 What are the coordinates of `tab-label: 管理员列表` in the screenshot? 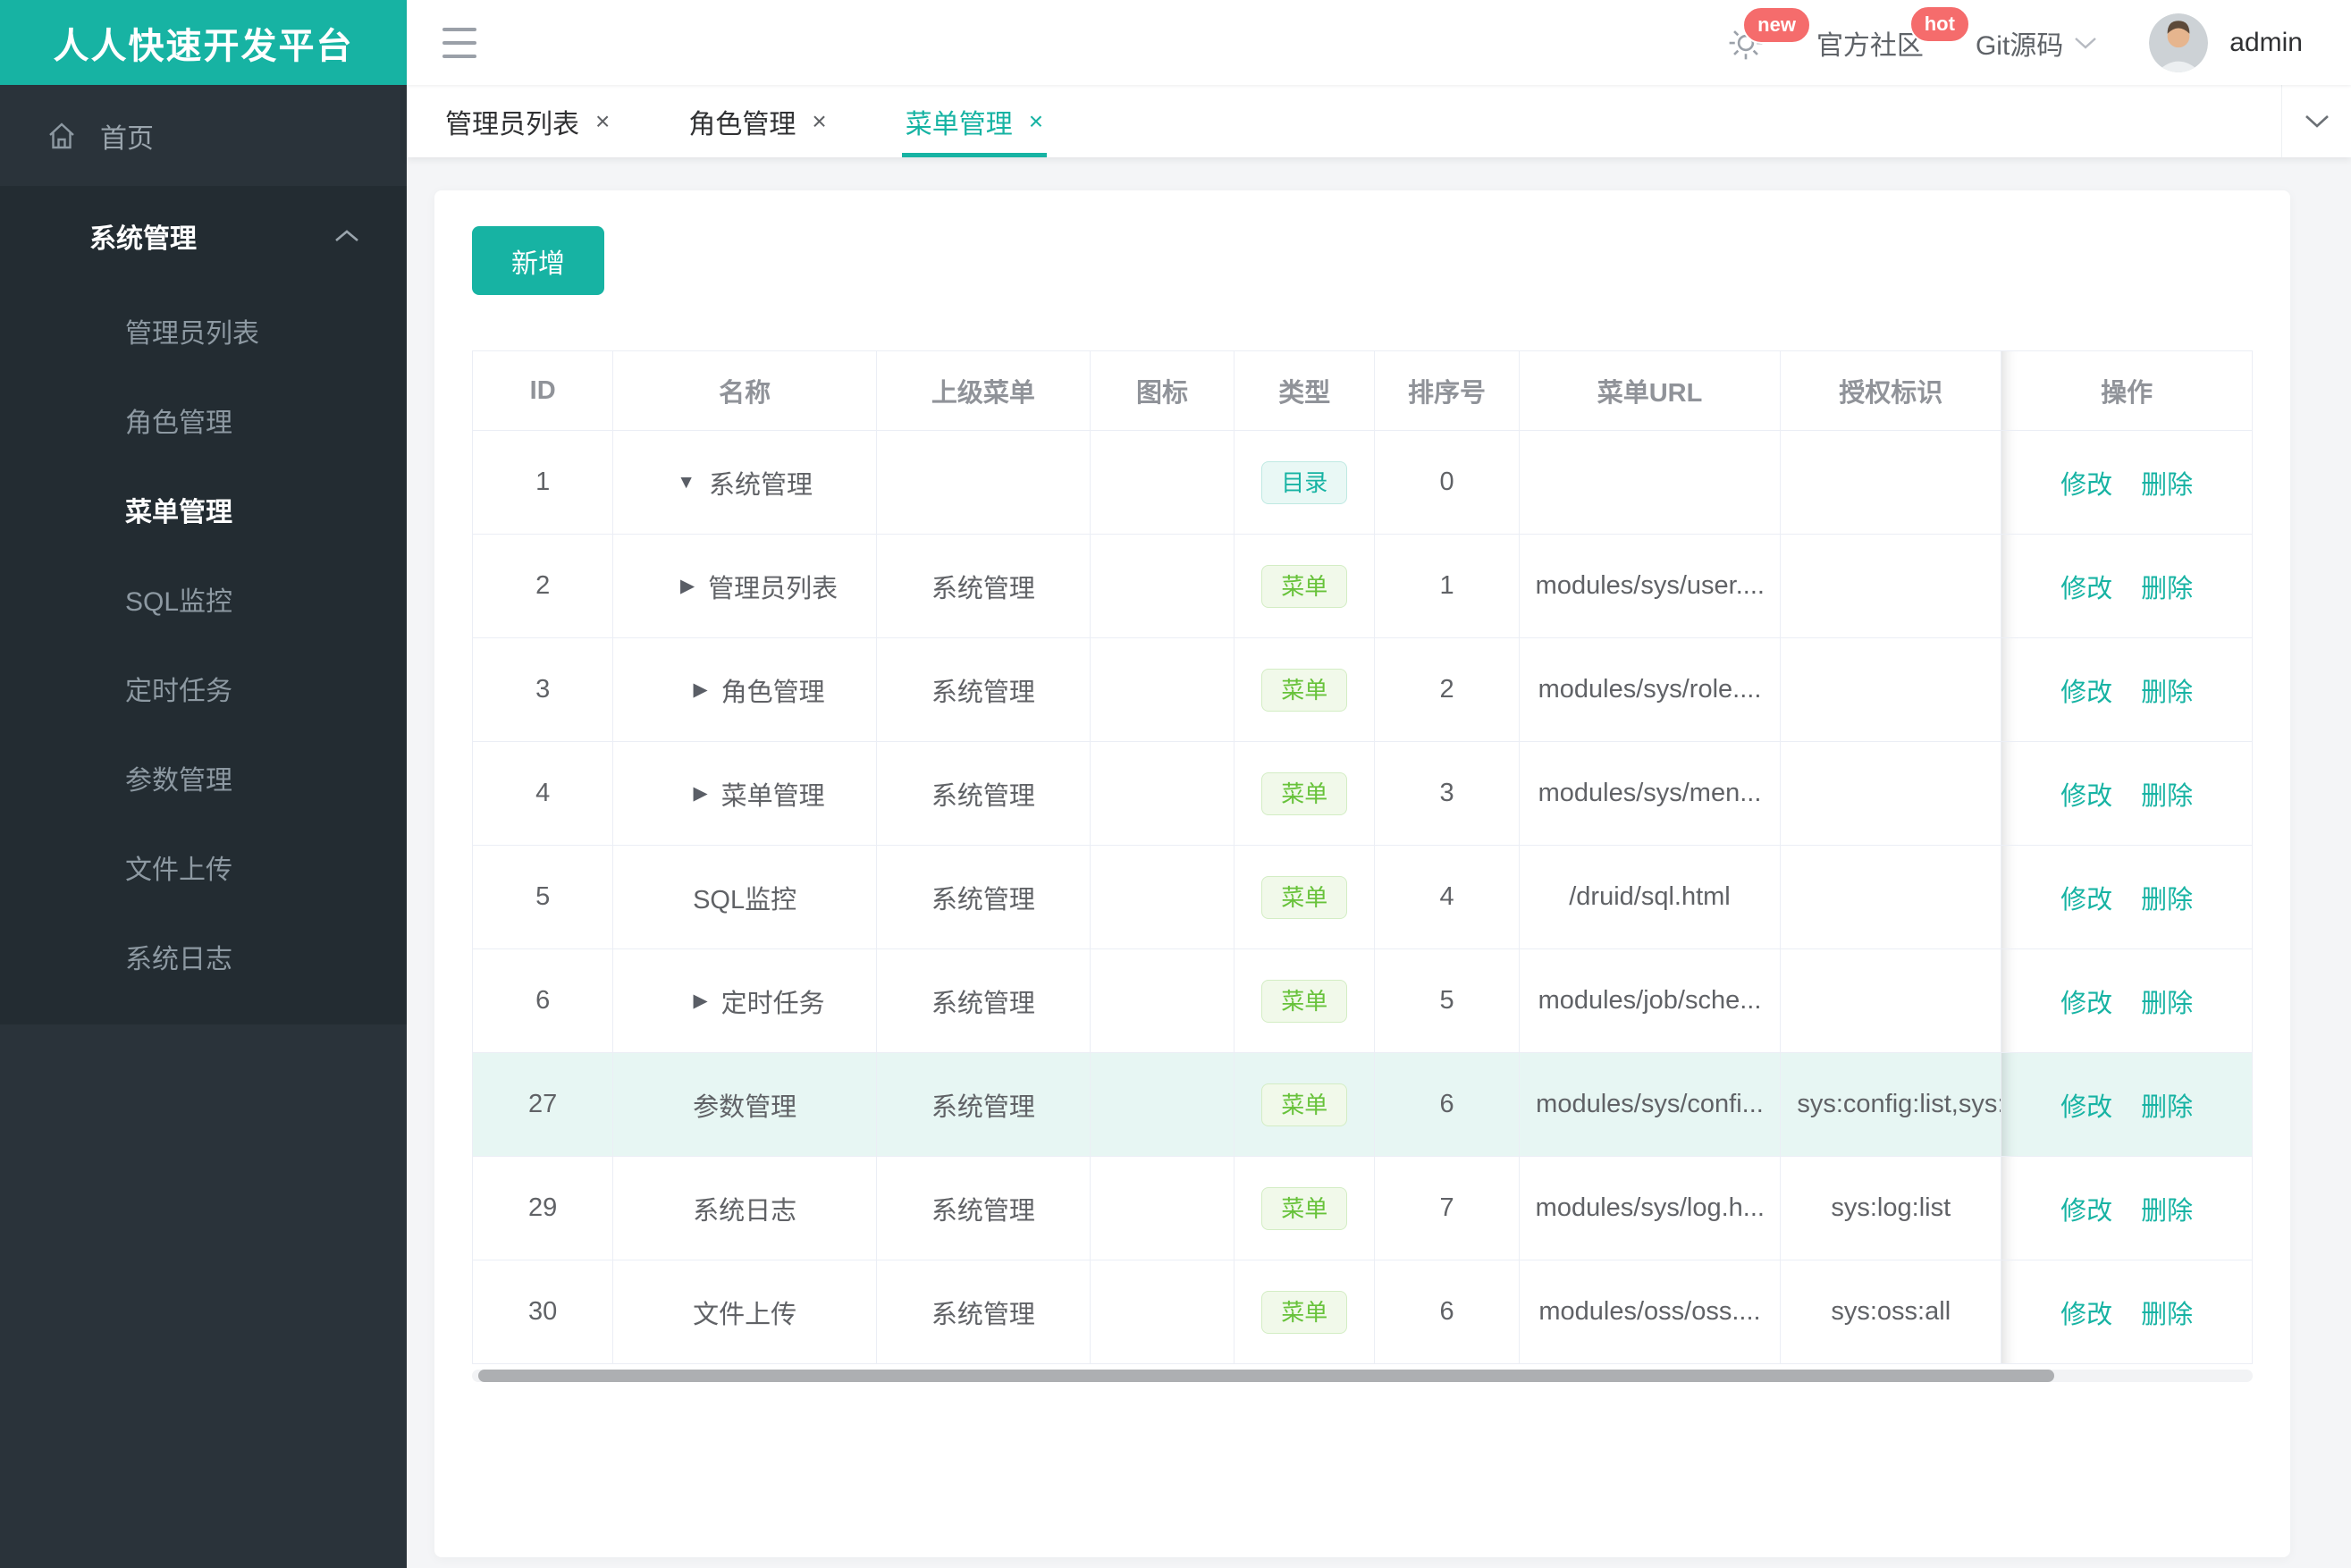 It's located at (512, 124).